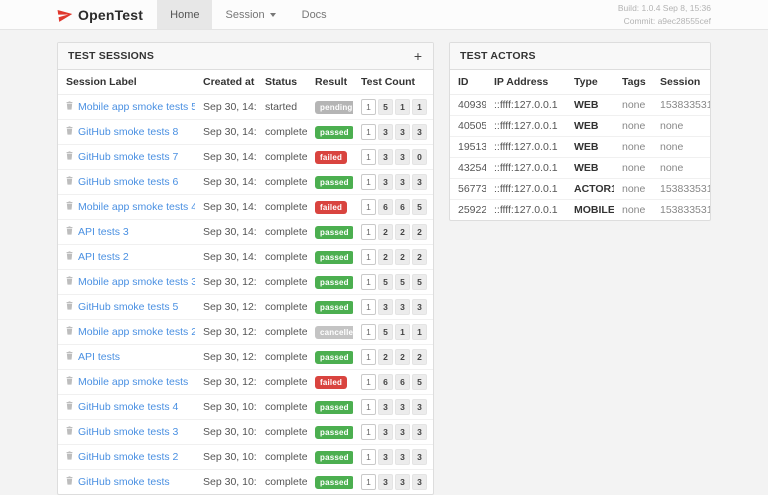 The image size is (768, 495). What do you see at coordinates (331, 382) in the screenshot?
I see `result-badge: failed` at bounding box center [331, 382].